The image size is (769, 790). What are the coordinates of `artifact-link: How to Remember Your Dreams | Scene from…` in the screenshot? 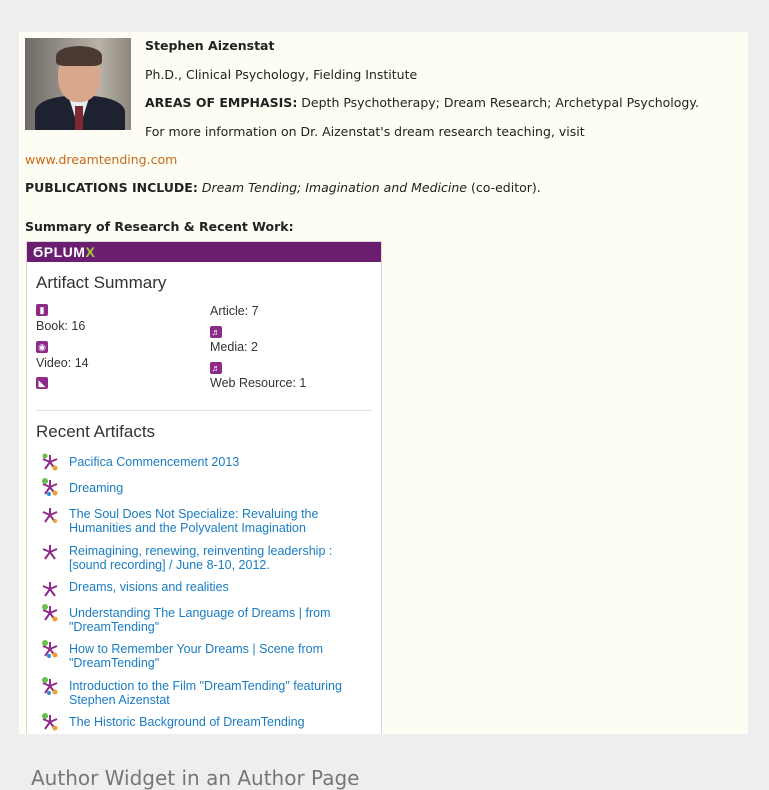 It's located at (219, 656).